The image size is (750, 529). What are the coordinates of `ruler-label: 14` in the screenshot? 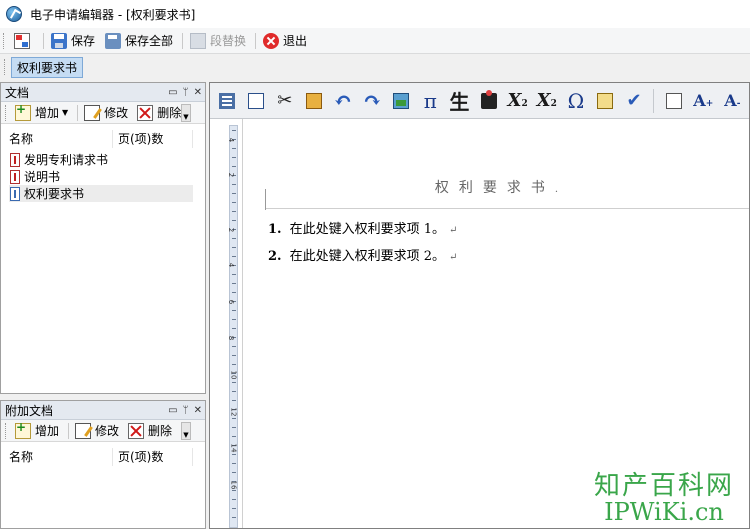 It's located at (233, 448).